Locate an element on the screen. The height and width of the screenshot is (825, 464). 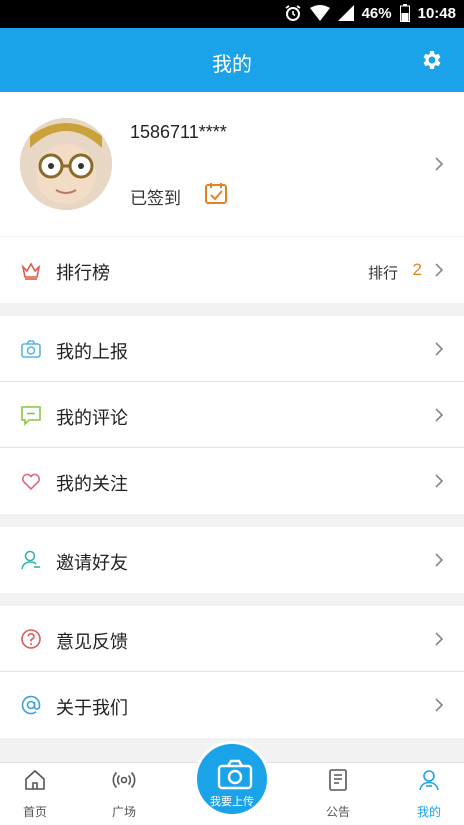
rank-section: 排行榜 排行 2 is located at coordinates (232, 270).